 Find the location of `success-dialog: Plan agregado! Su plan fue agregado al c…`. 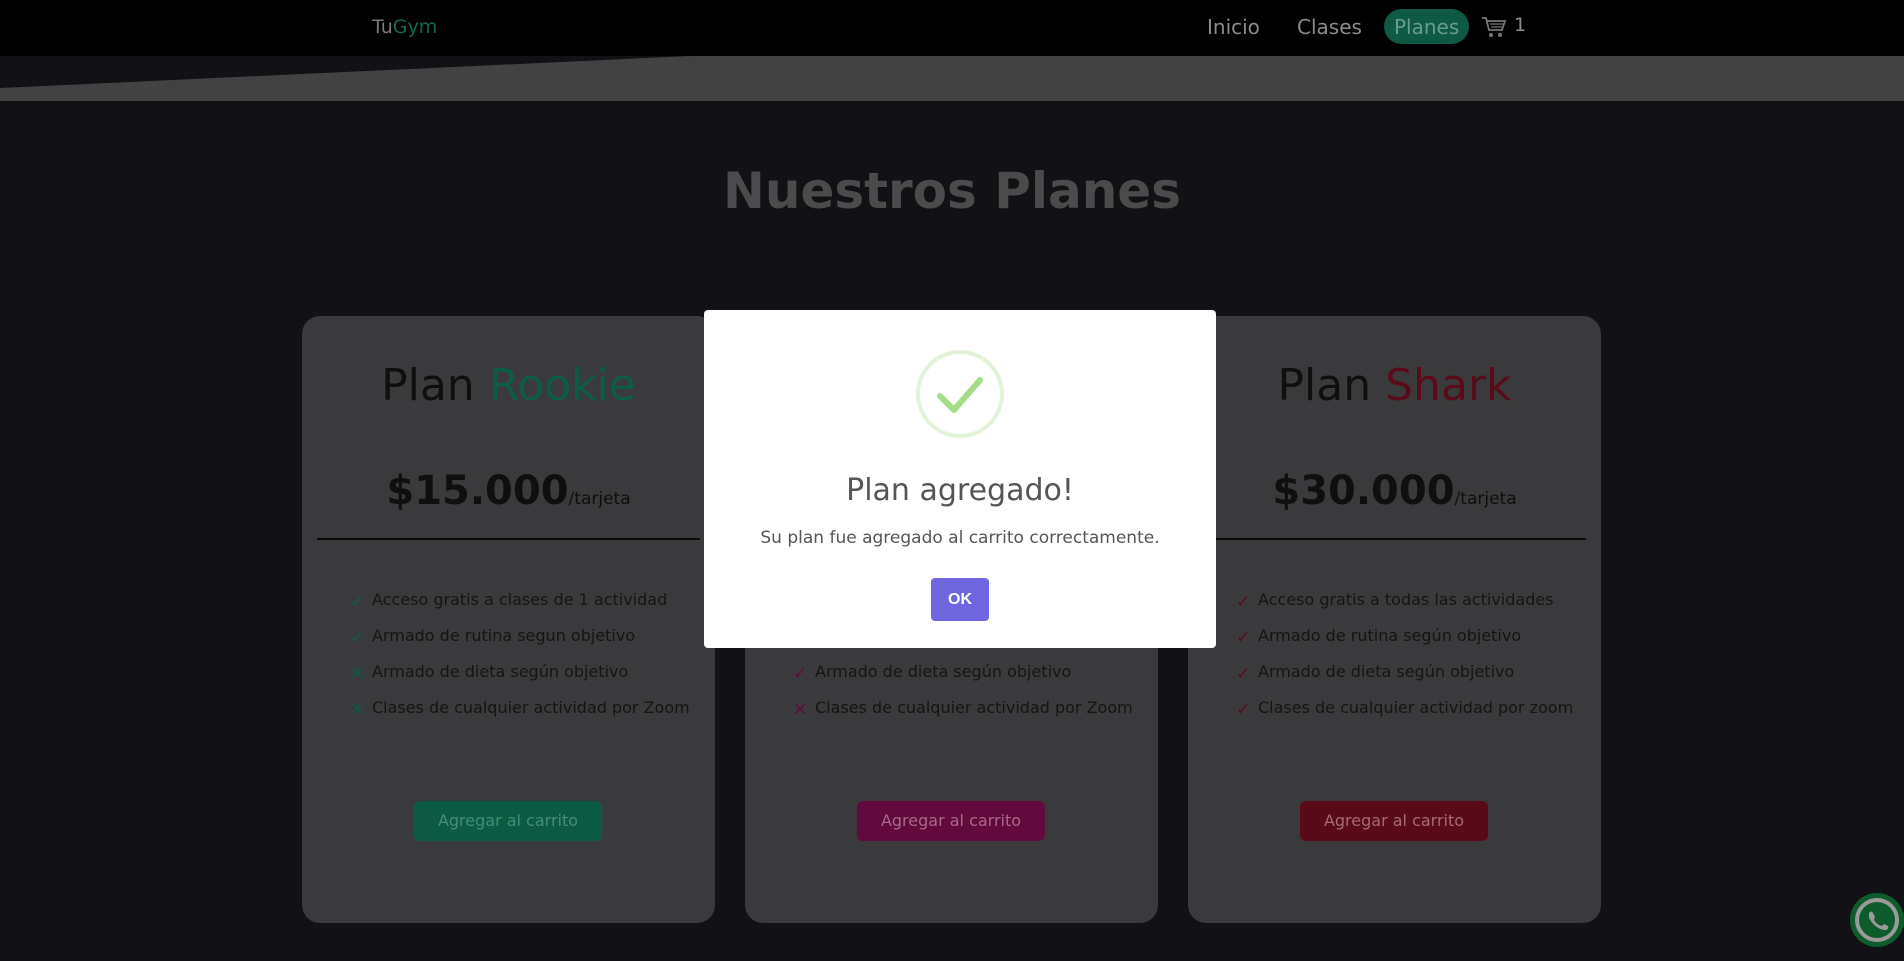

success-dialog: Plan agregado! Su plan fue agregado al c… is located at coordinates (960, 479).